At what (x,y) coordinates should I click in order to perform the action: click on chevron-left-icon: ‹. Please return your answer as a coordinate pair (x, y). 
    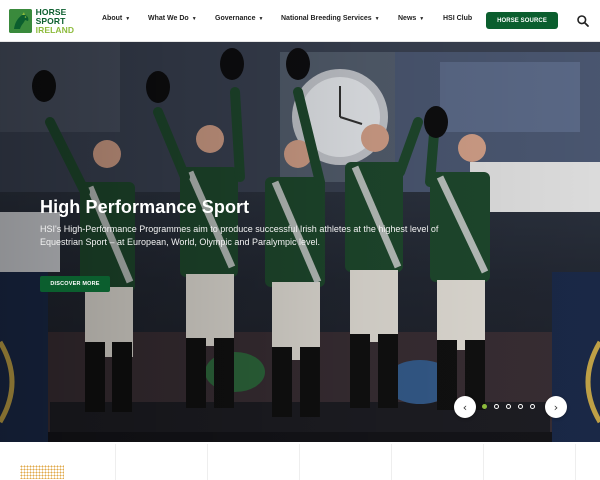
    Looking at the image, I should click on (465, 407).